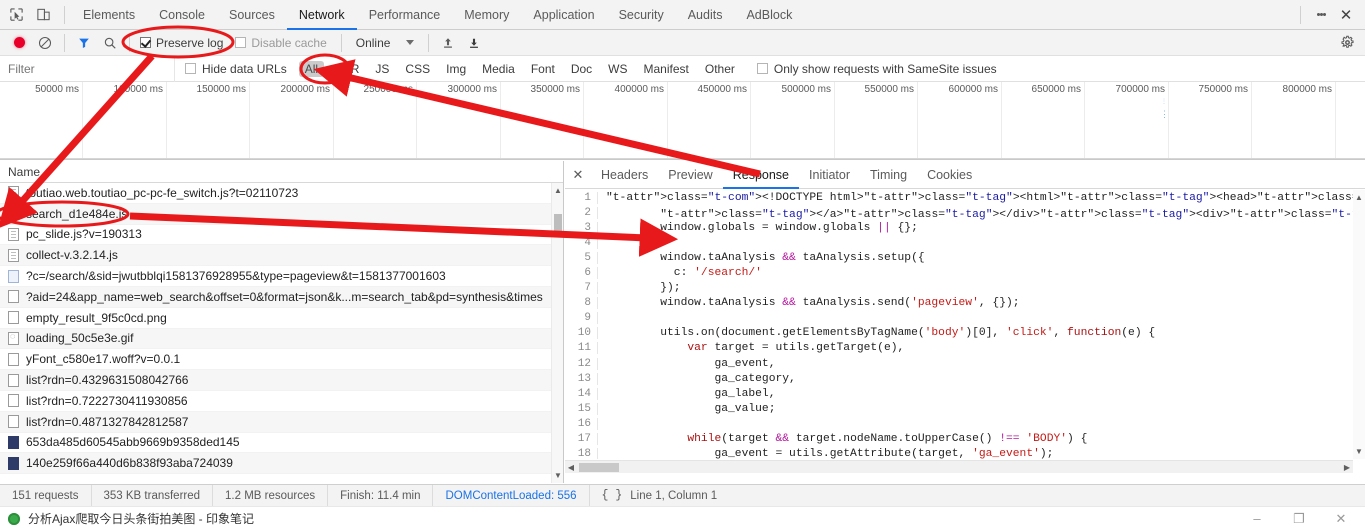 The height and width of the screenshot is (530, 1365). I want to click on minimize-button: –, so click(1257, 518).